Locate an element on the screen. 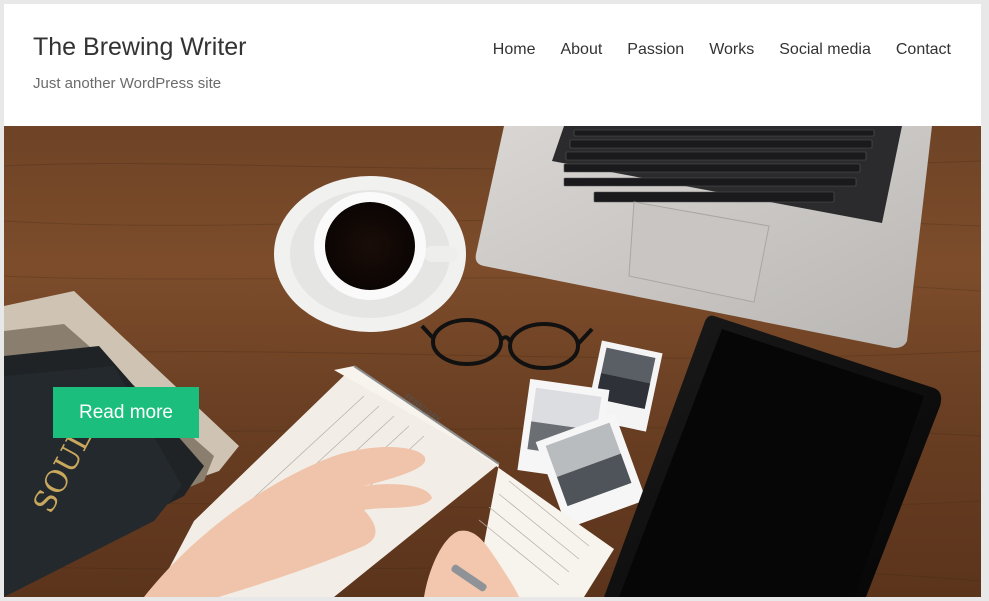 The height and width of the screenshot is (601, 989). nav-item-about: About is located at coordinates (581, 50).